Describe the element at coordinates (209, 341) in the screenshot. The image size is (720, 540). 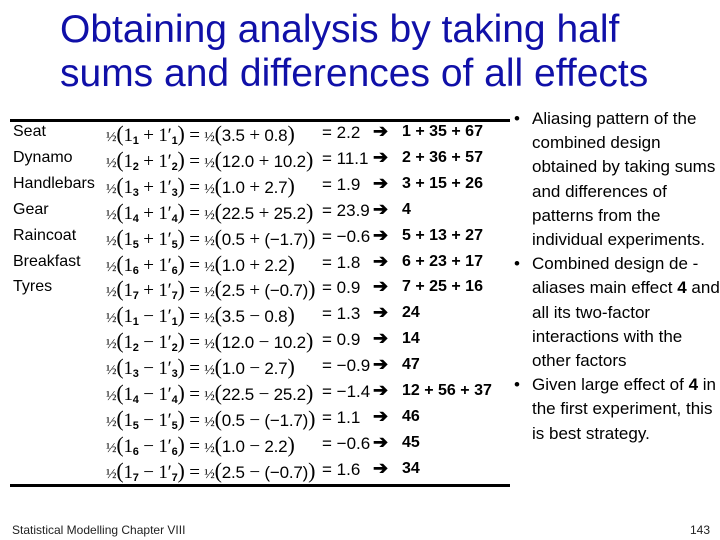
I see `formula-expression: ½(12 − 1′2) = ½(12.0 − 10.2)` at that location.